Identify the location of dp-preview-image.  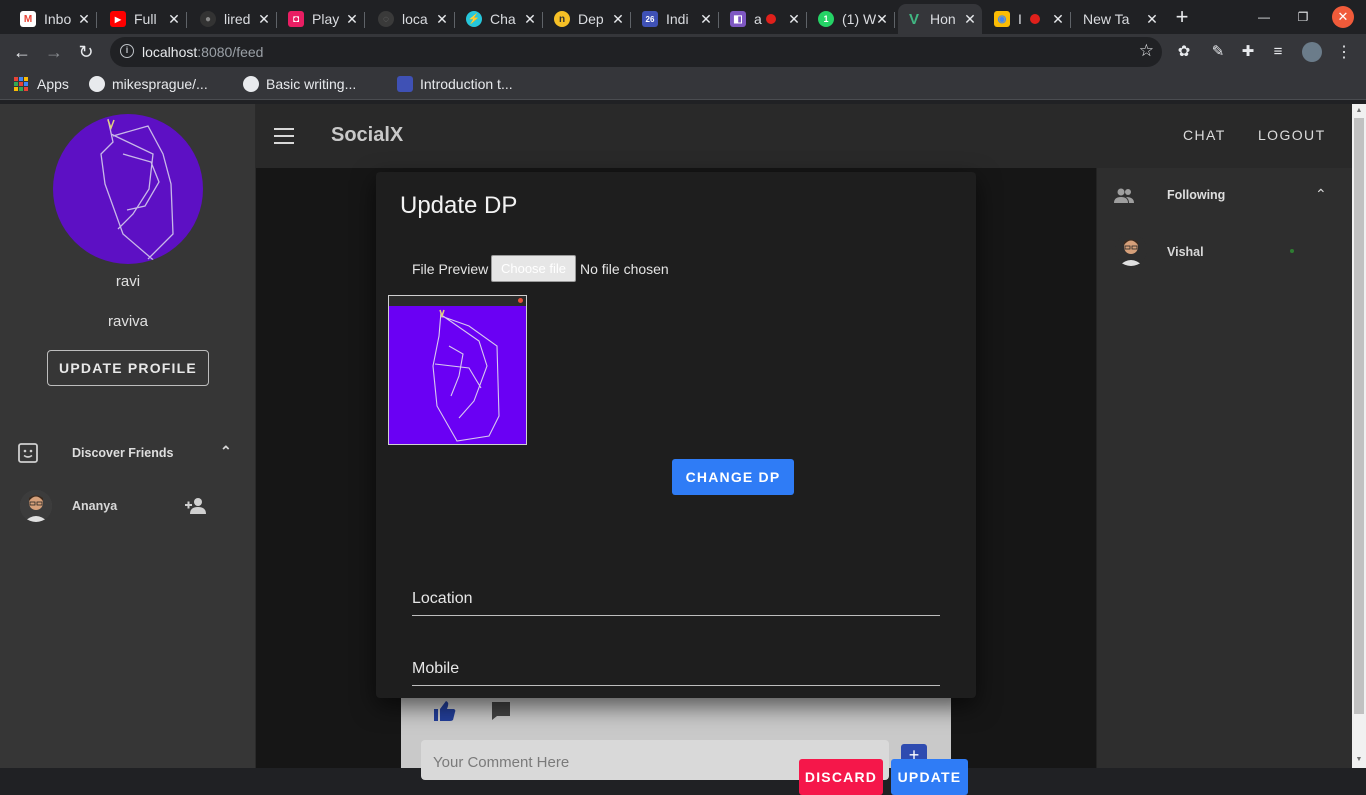
(457, 370).